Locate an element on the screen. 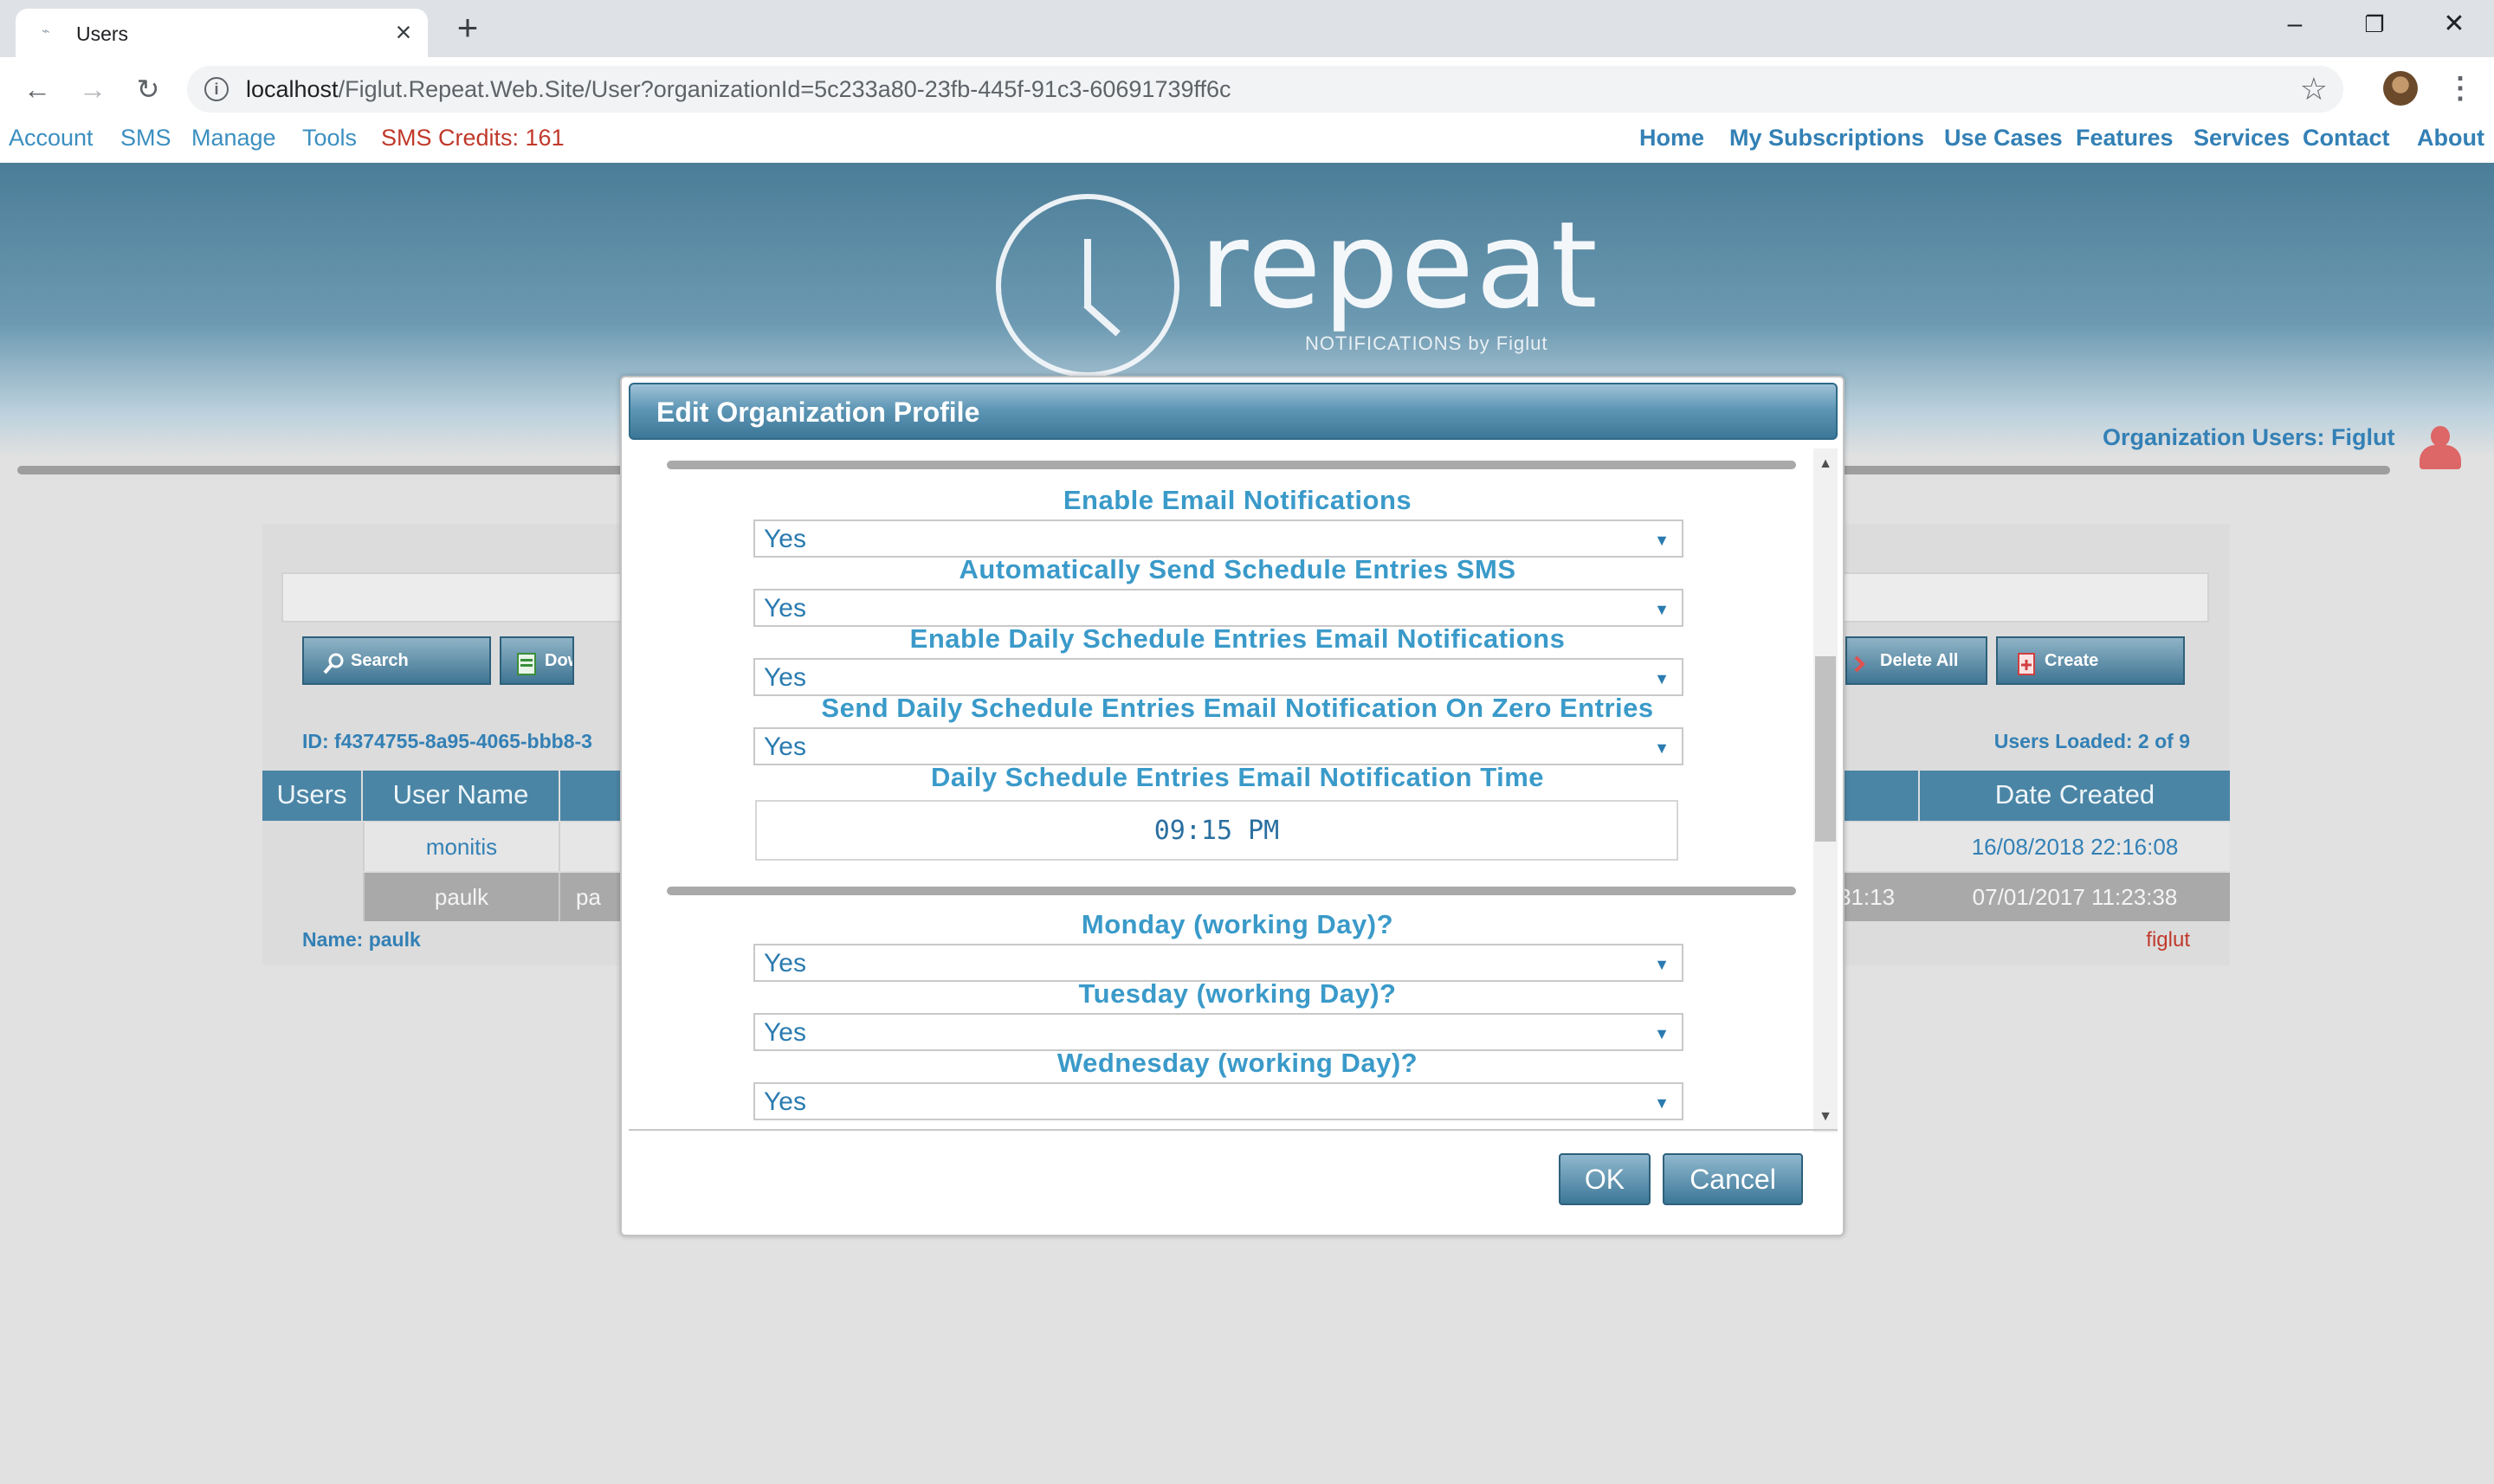 This screenshot has height=1484, width=2494. search-button-label: Search is located at coordinates (380, 660).